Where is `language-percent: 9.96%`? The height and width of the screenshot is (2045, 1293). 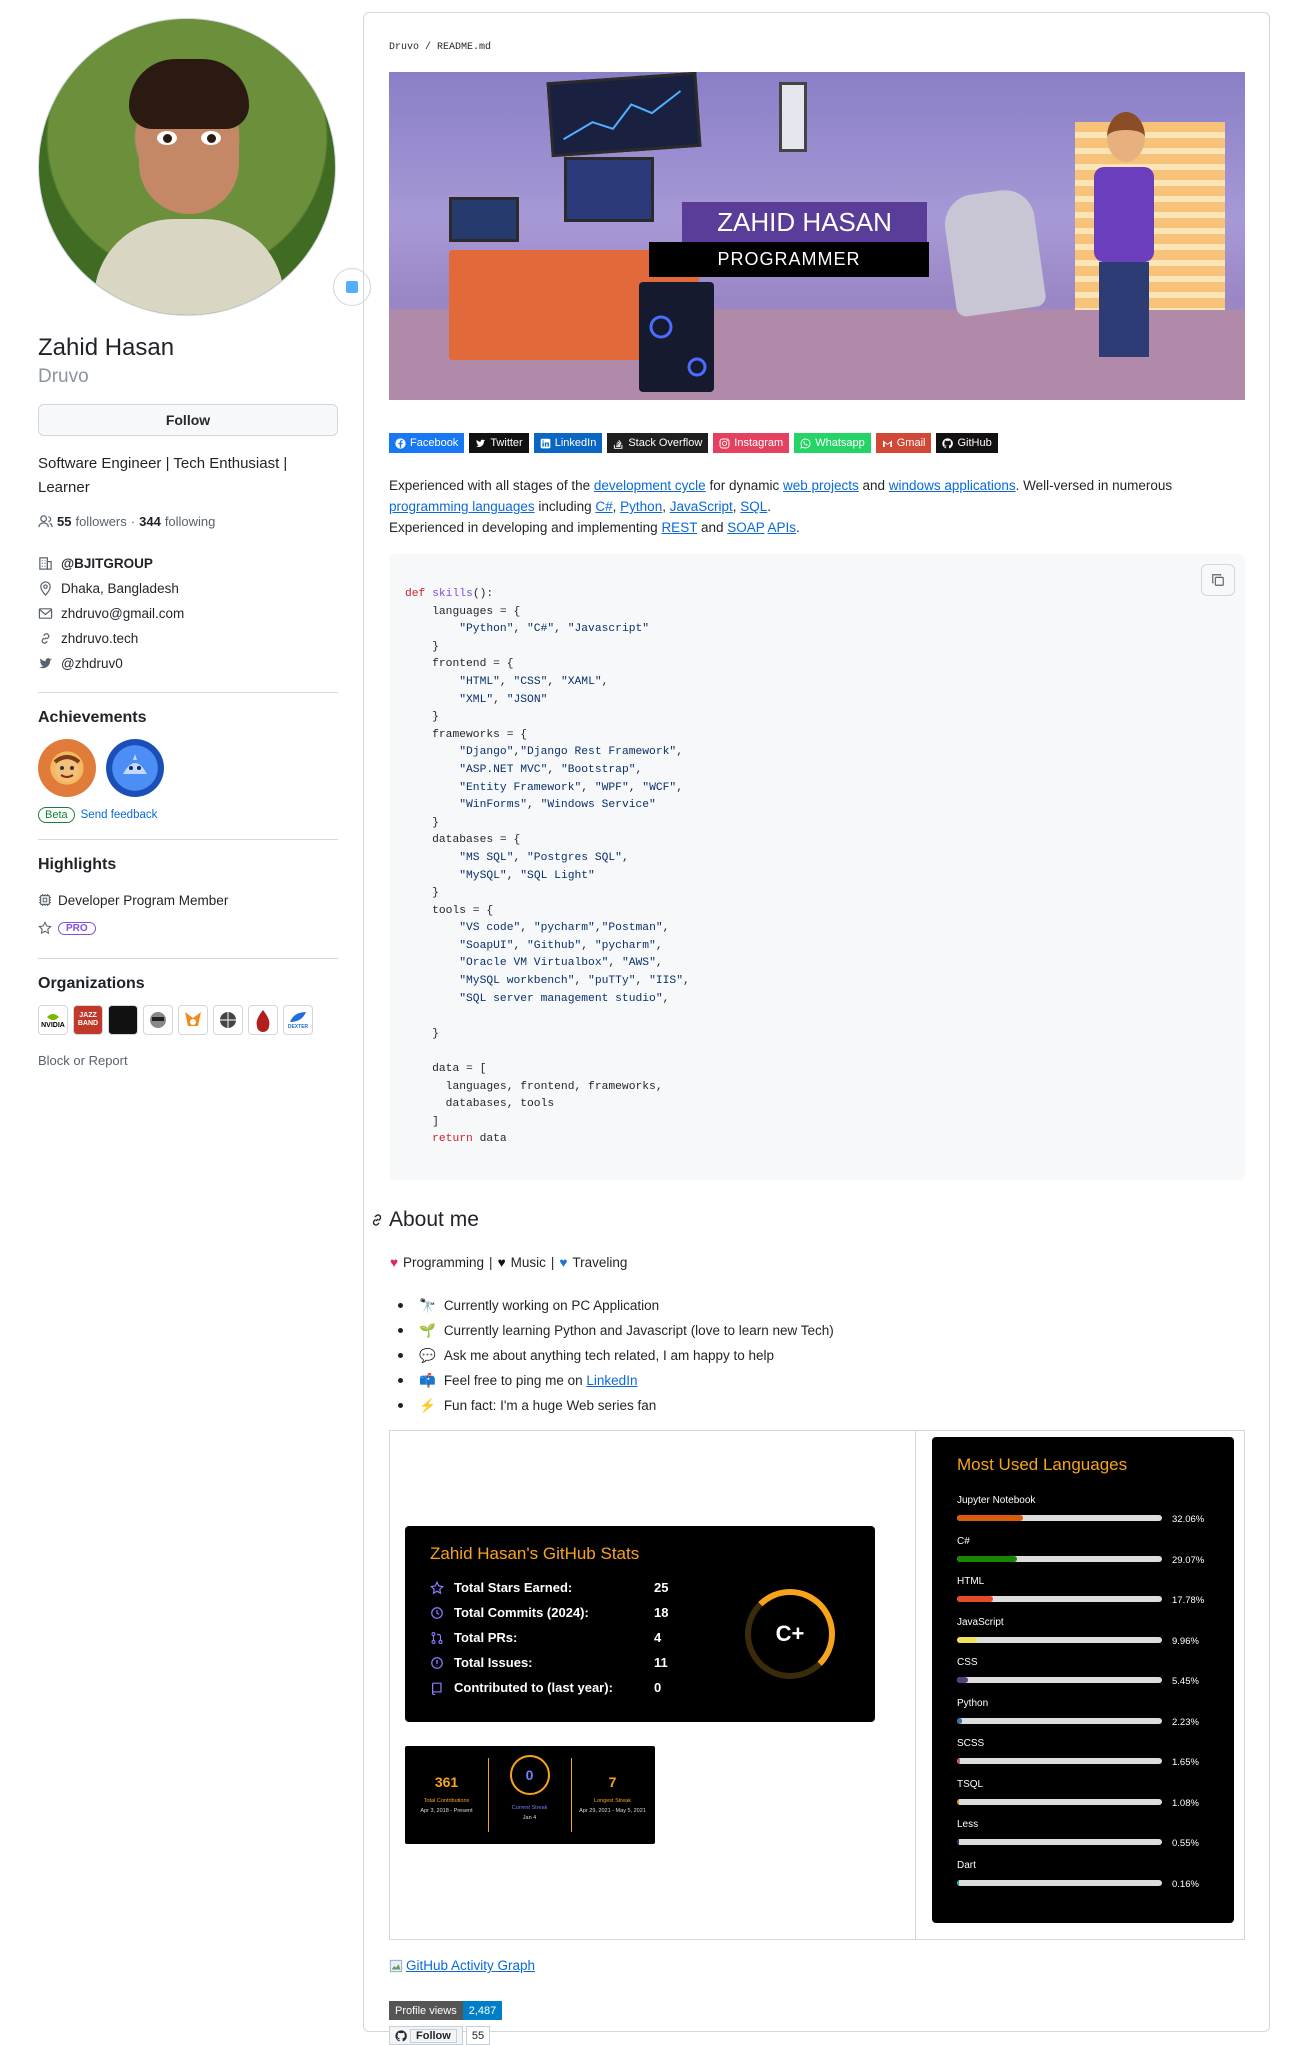 language-percent: 9.96% is located at coordinates (1185, 1641).